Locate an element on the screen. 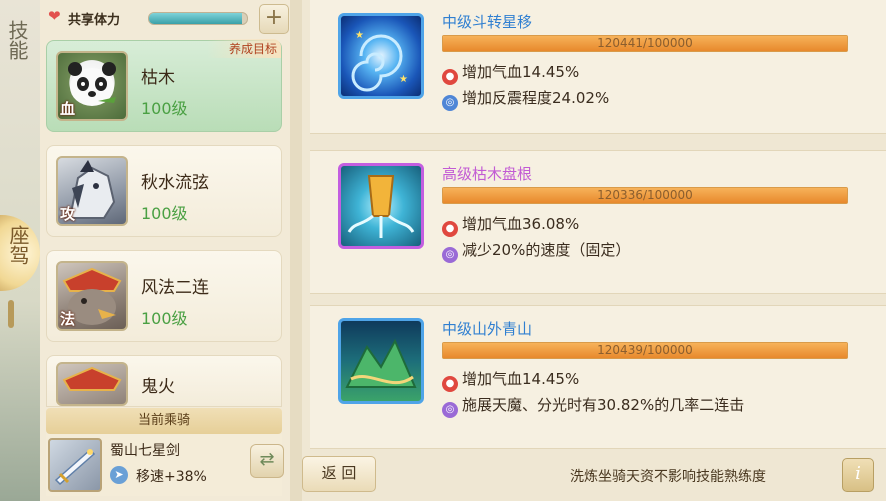 The height and width of the screenshot is (501, 886). tree-root-icon is located at coordinates (381, 206).